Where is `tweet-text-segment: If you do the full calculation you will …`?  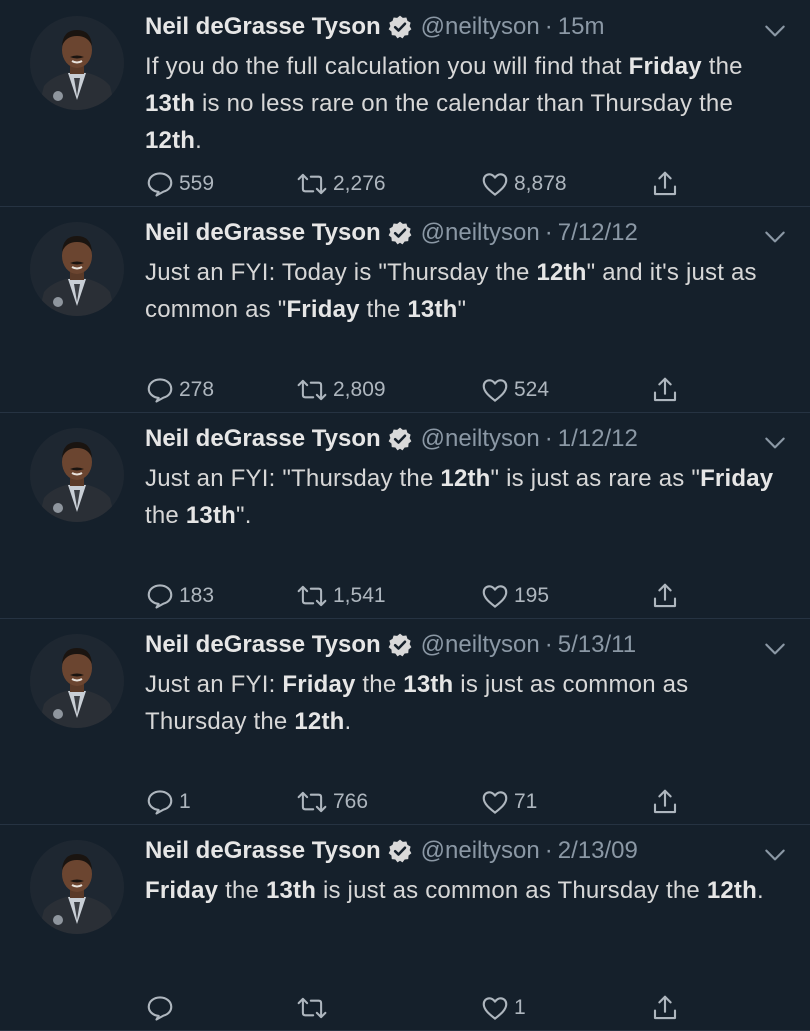 tweet-text-segment: If you do the full calculation you will … is located at coordinates (387, 66).